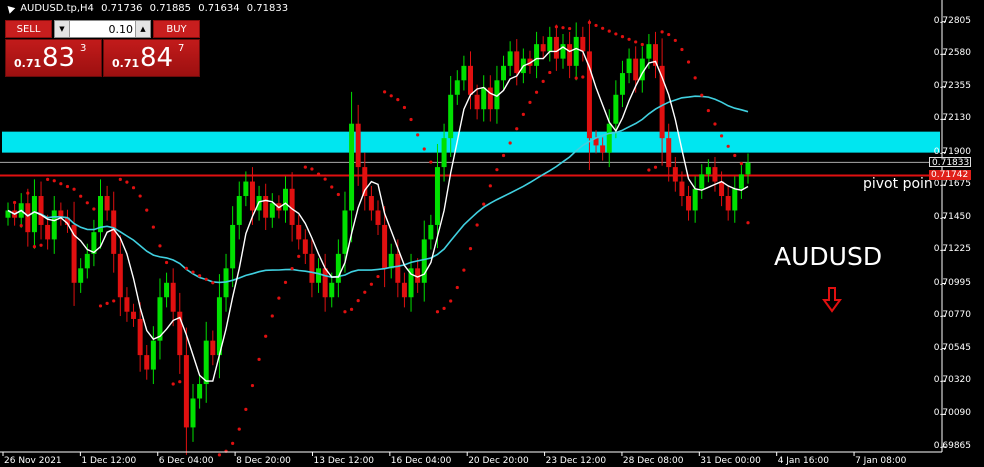 This screenshot has height=467, width=984. What do you see at coordinates (57, 8) in the screenshot?
I see `symbol-timeframe: AUDUSD.tp,H4` at bounding box center [57, 8].